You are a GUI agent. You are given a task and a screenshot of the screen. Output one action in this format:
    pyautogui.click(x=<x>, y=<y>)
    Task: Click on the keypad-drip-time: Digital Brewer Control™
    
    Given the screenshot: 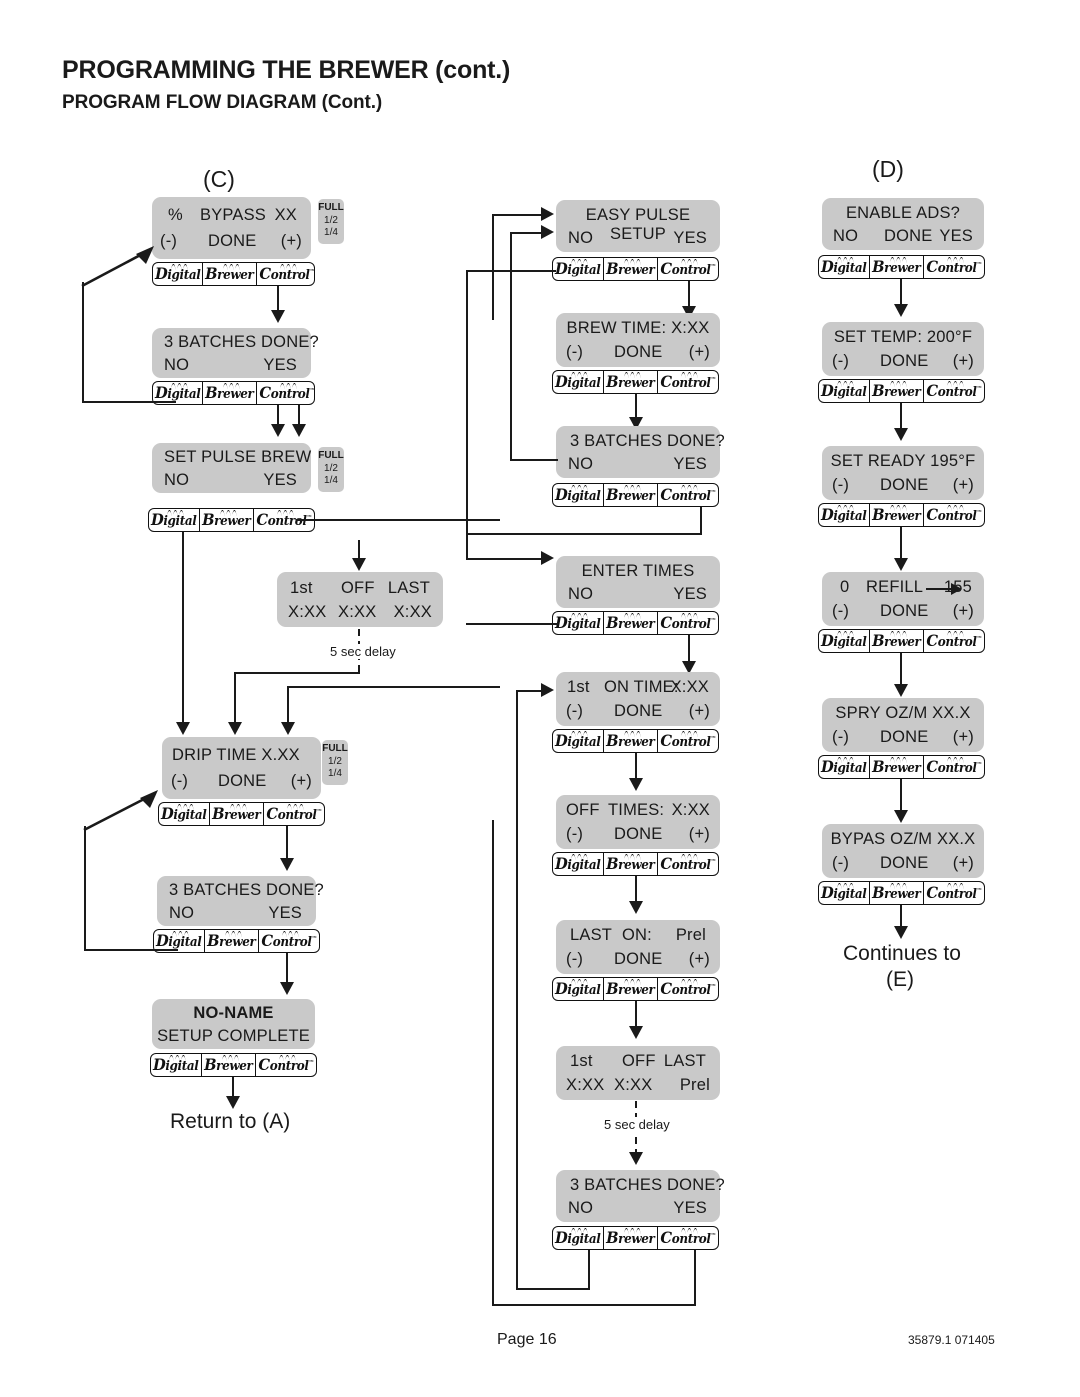 What is the action you would take?
    pyautogui.click(x=241, y=814)
    